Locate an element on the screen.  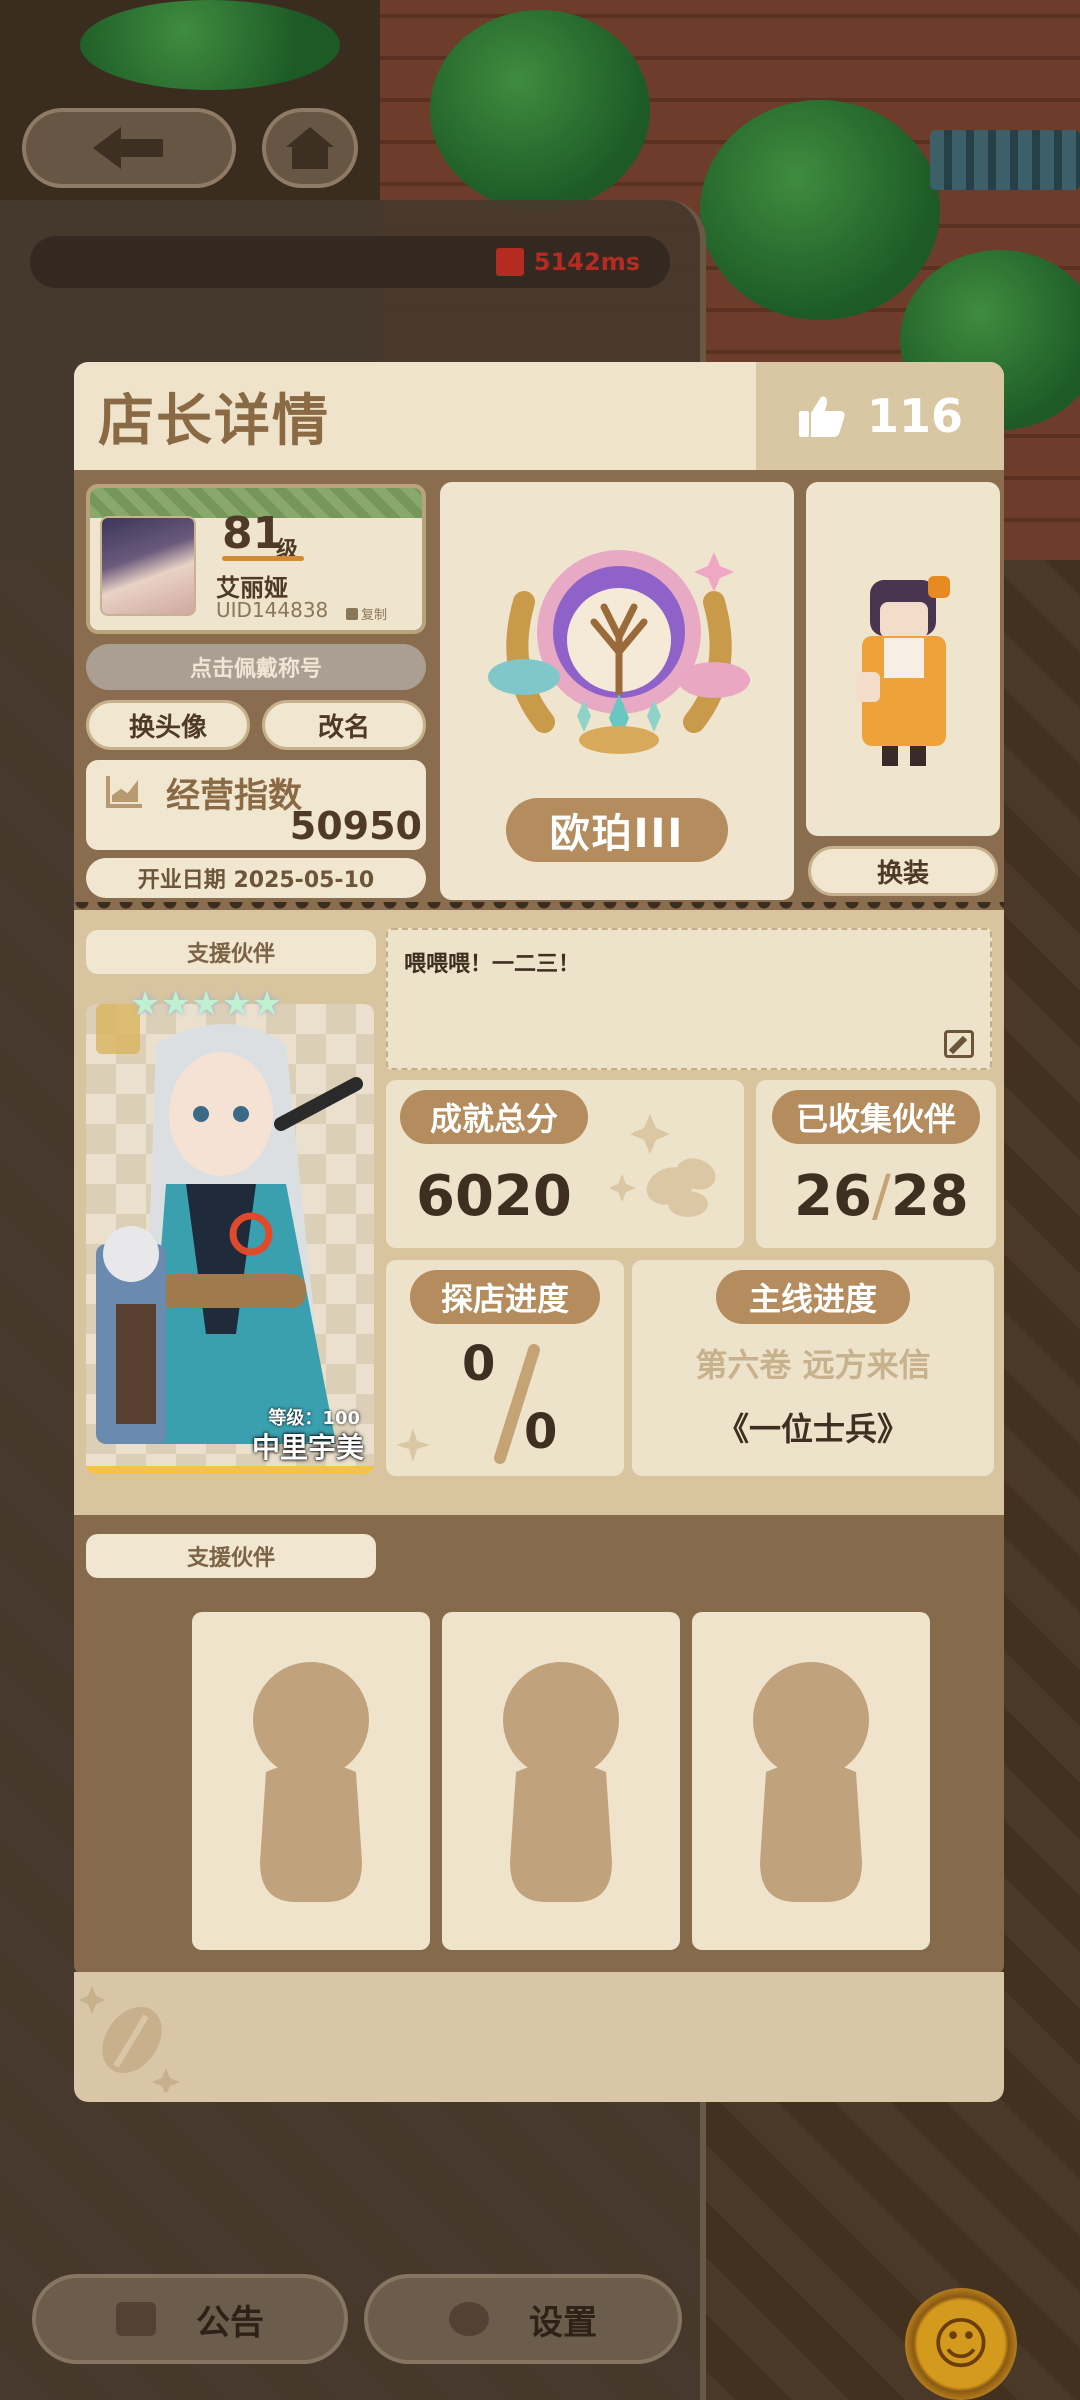
shop-awning is located at coordinates (1005, 160).